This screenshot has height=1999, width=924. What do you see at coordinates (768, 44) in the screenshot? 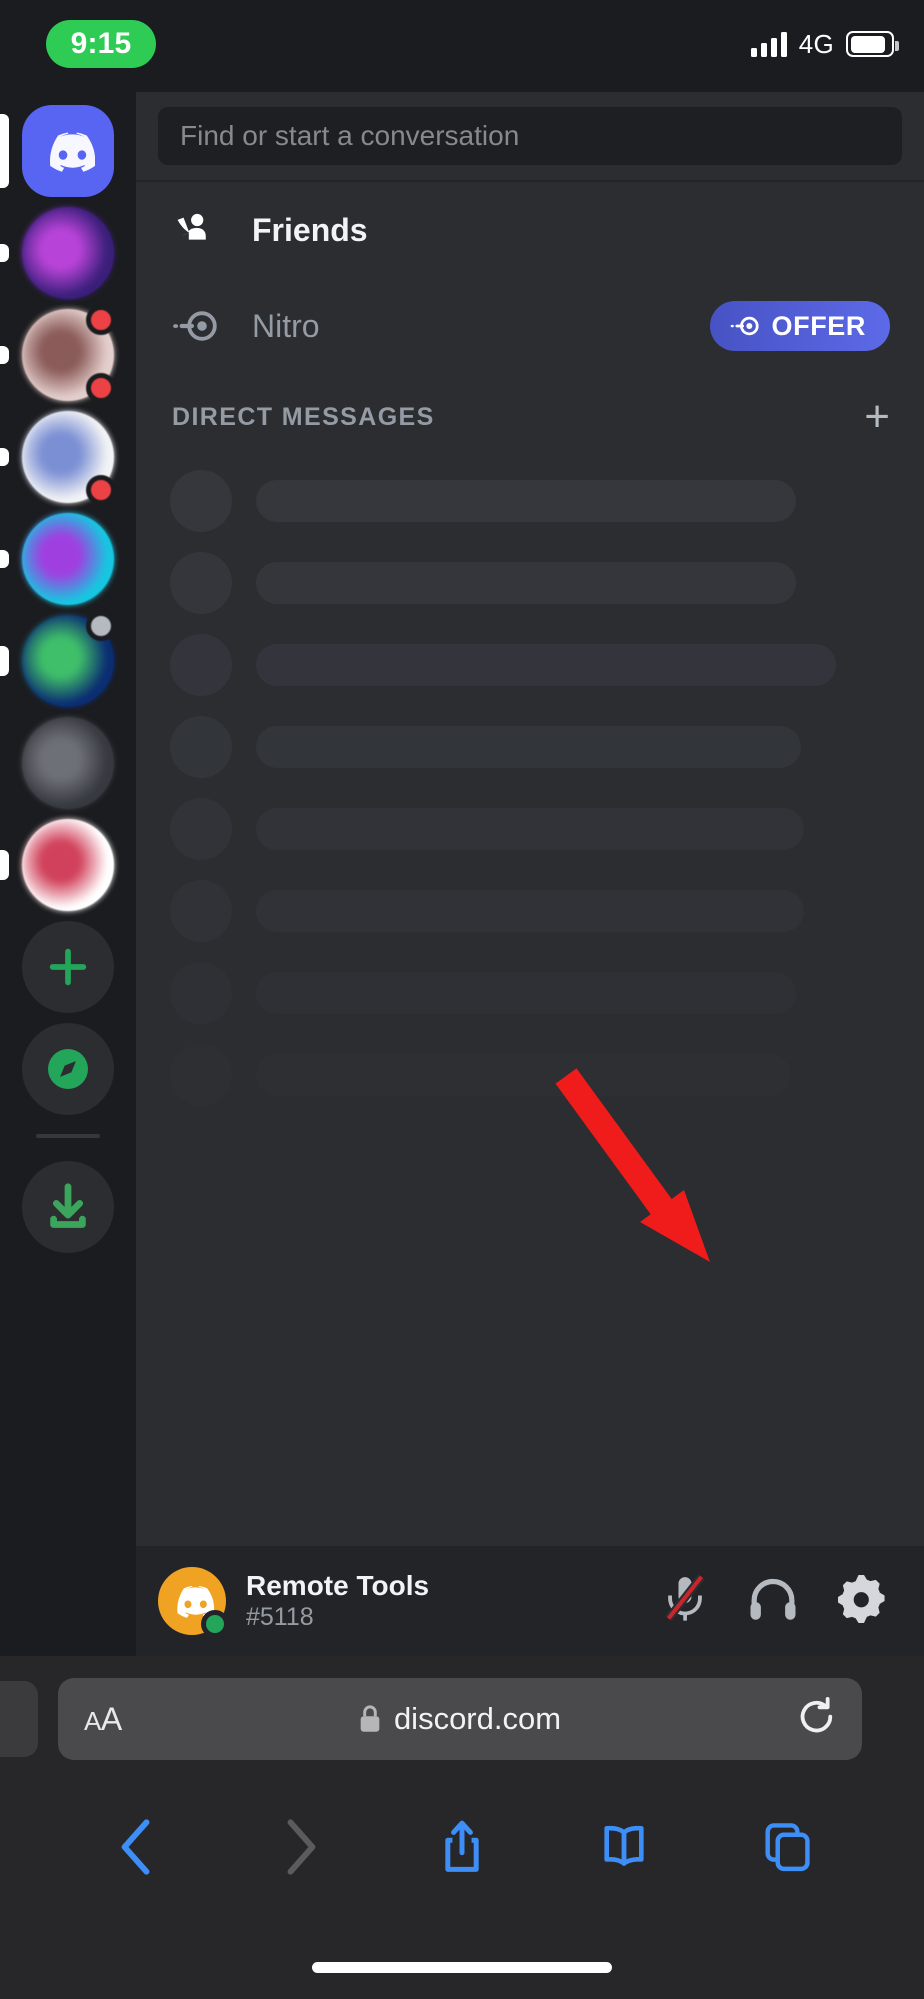
I see `signal-bars-icon` at bounding box center [768, 44].